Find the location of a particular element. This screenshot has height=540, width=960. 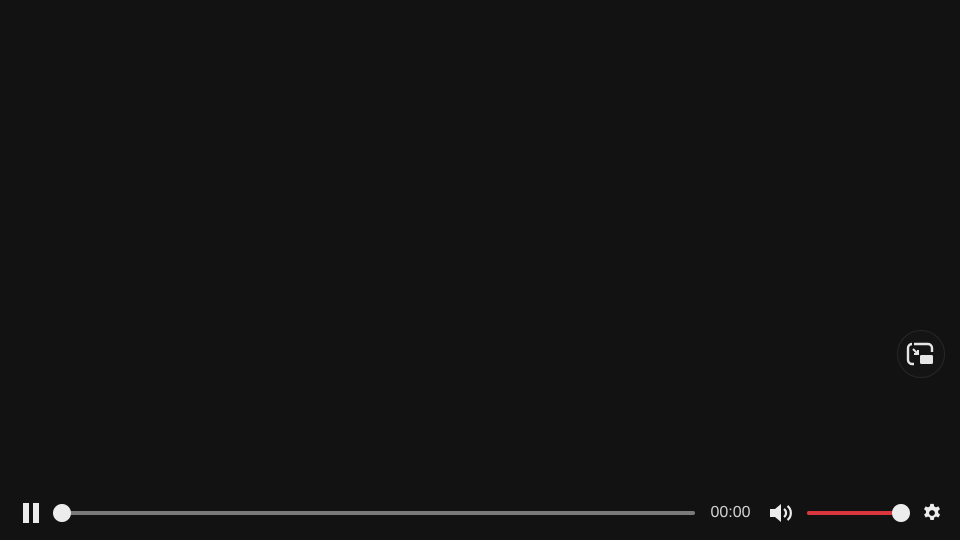

settings-button is located at coordinates (932, 512).